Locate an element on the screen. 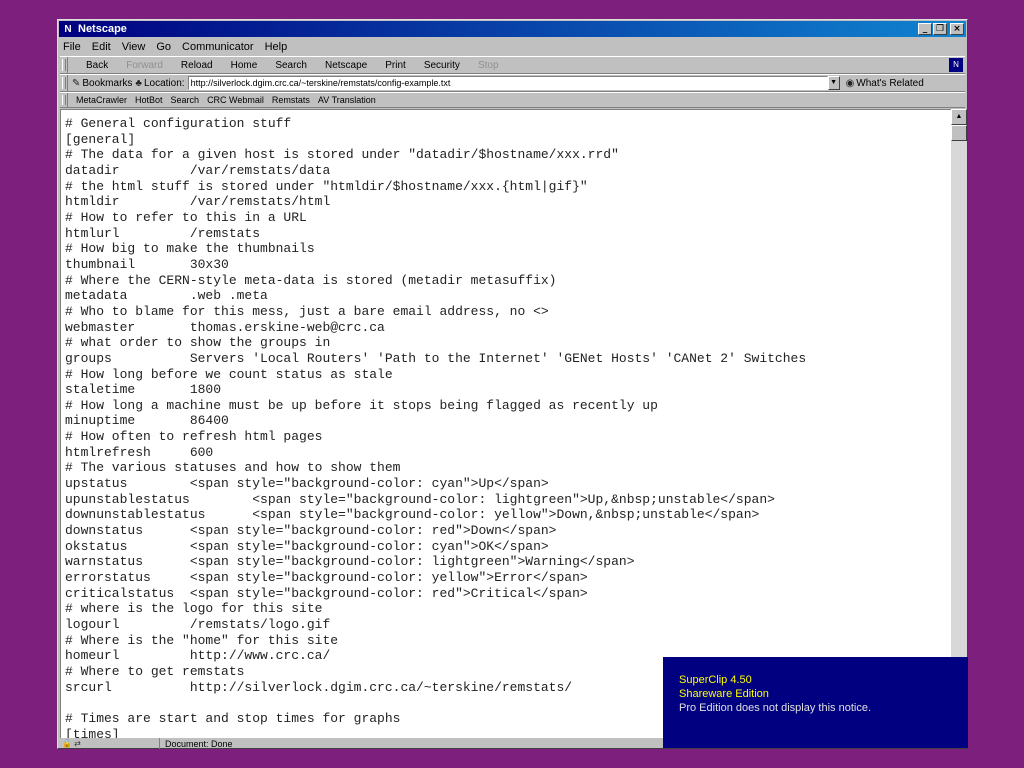  back-button: Back is located at coordinates (94, 65).